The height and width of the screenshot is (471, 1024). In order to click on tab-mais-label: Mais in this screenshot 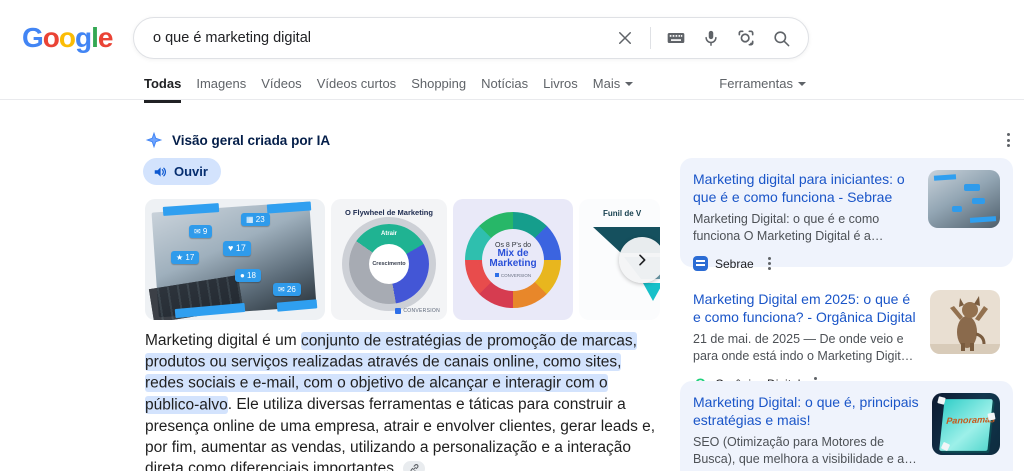, I will do `click(606, 83)`.